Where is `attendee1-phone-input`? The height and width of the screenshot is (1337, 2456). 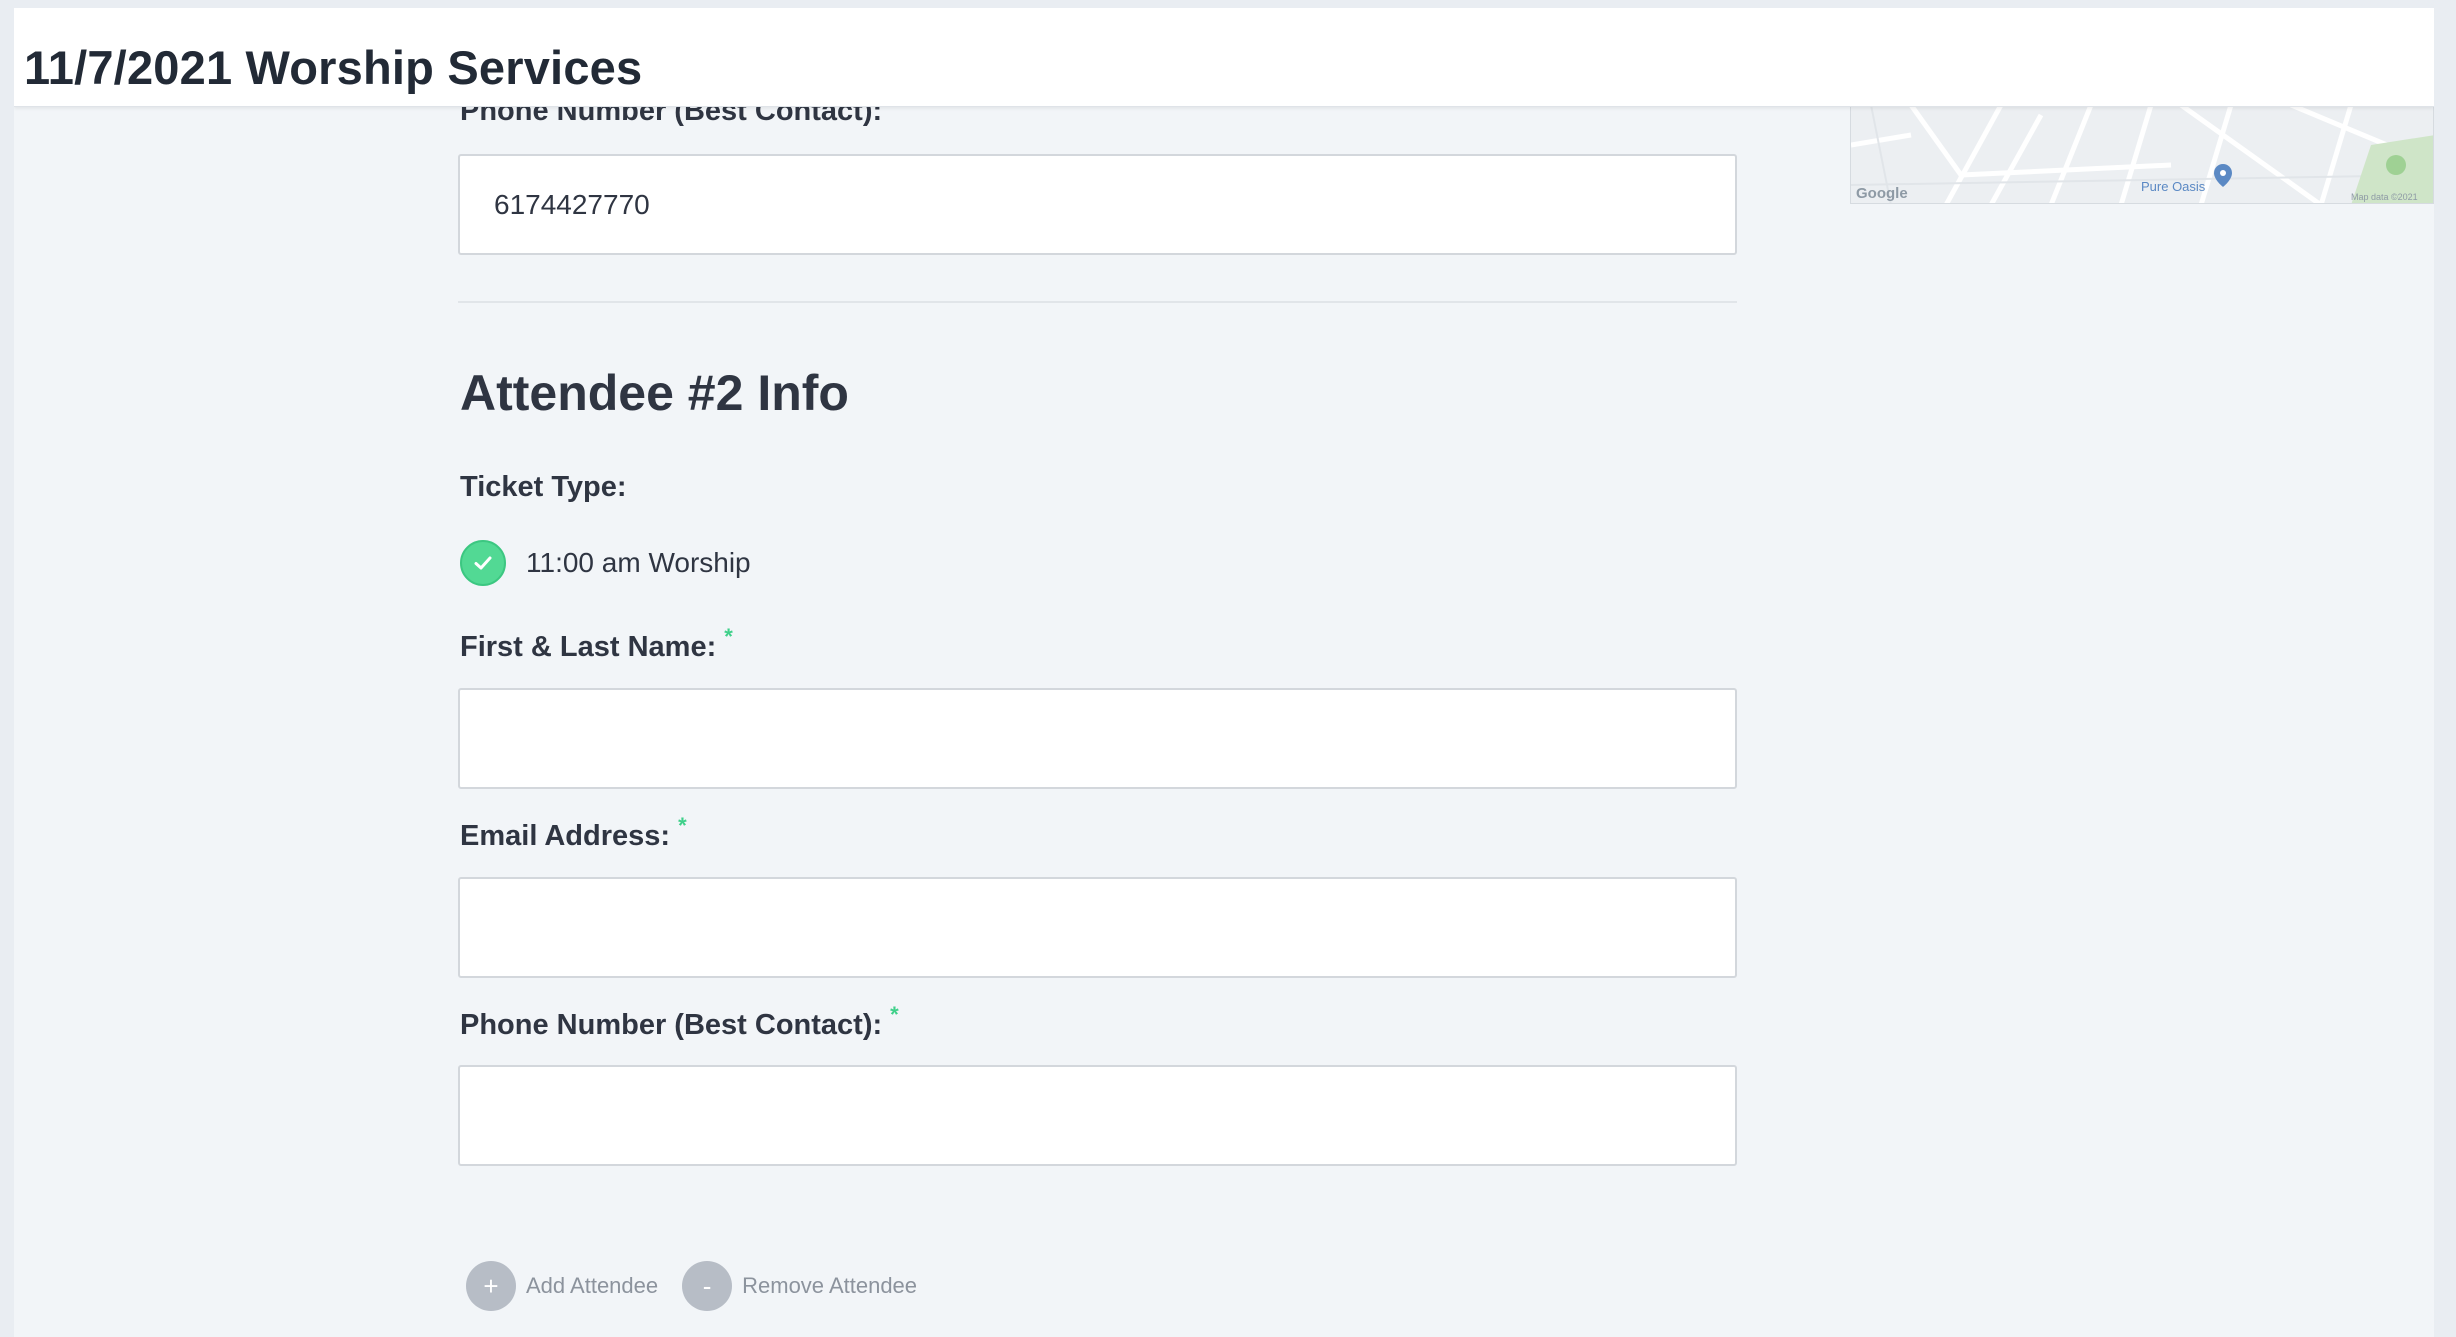 attendee1-phone-input is located at coordinates (1097, 204).